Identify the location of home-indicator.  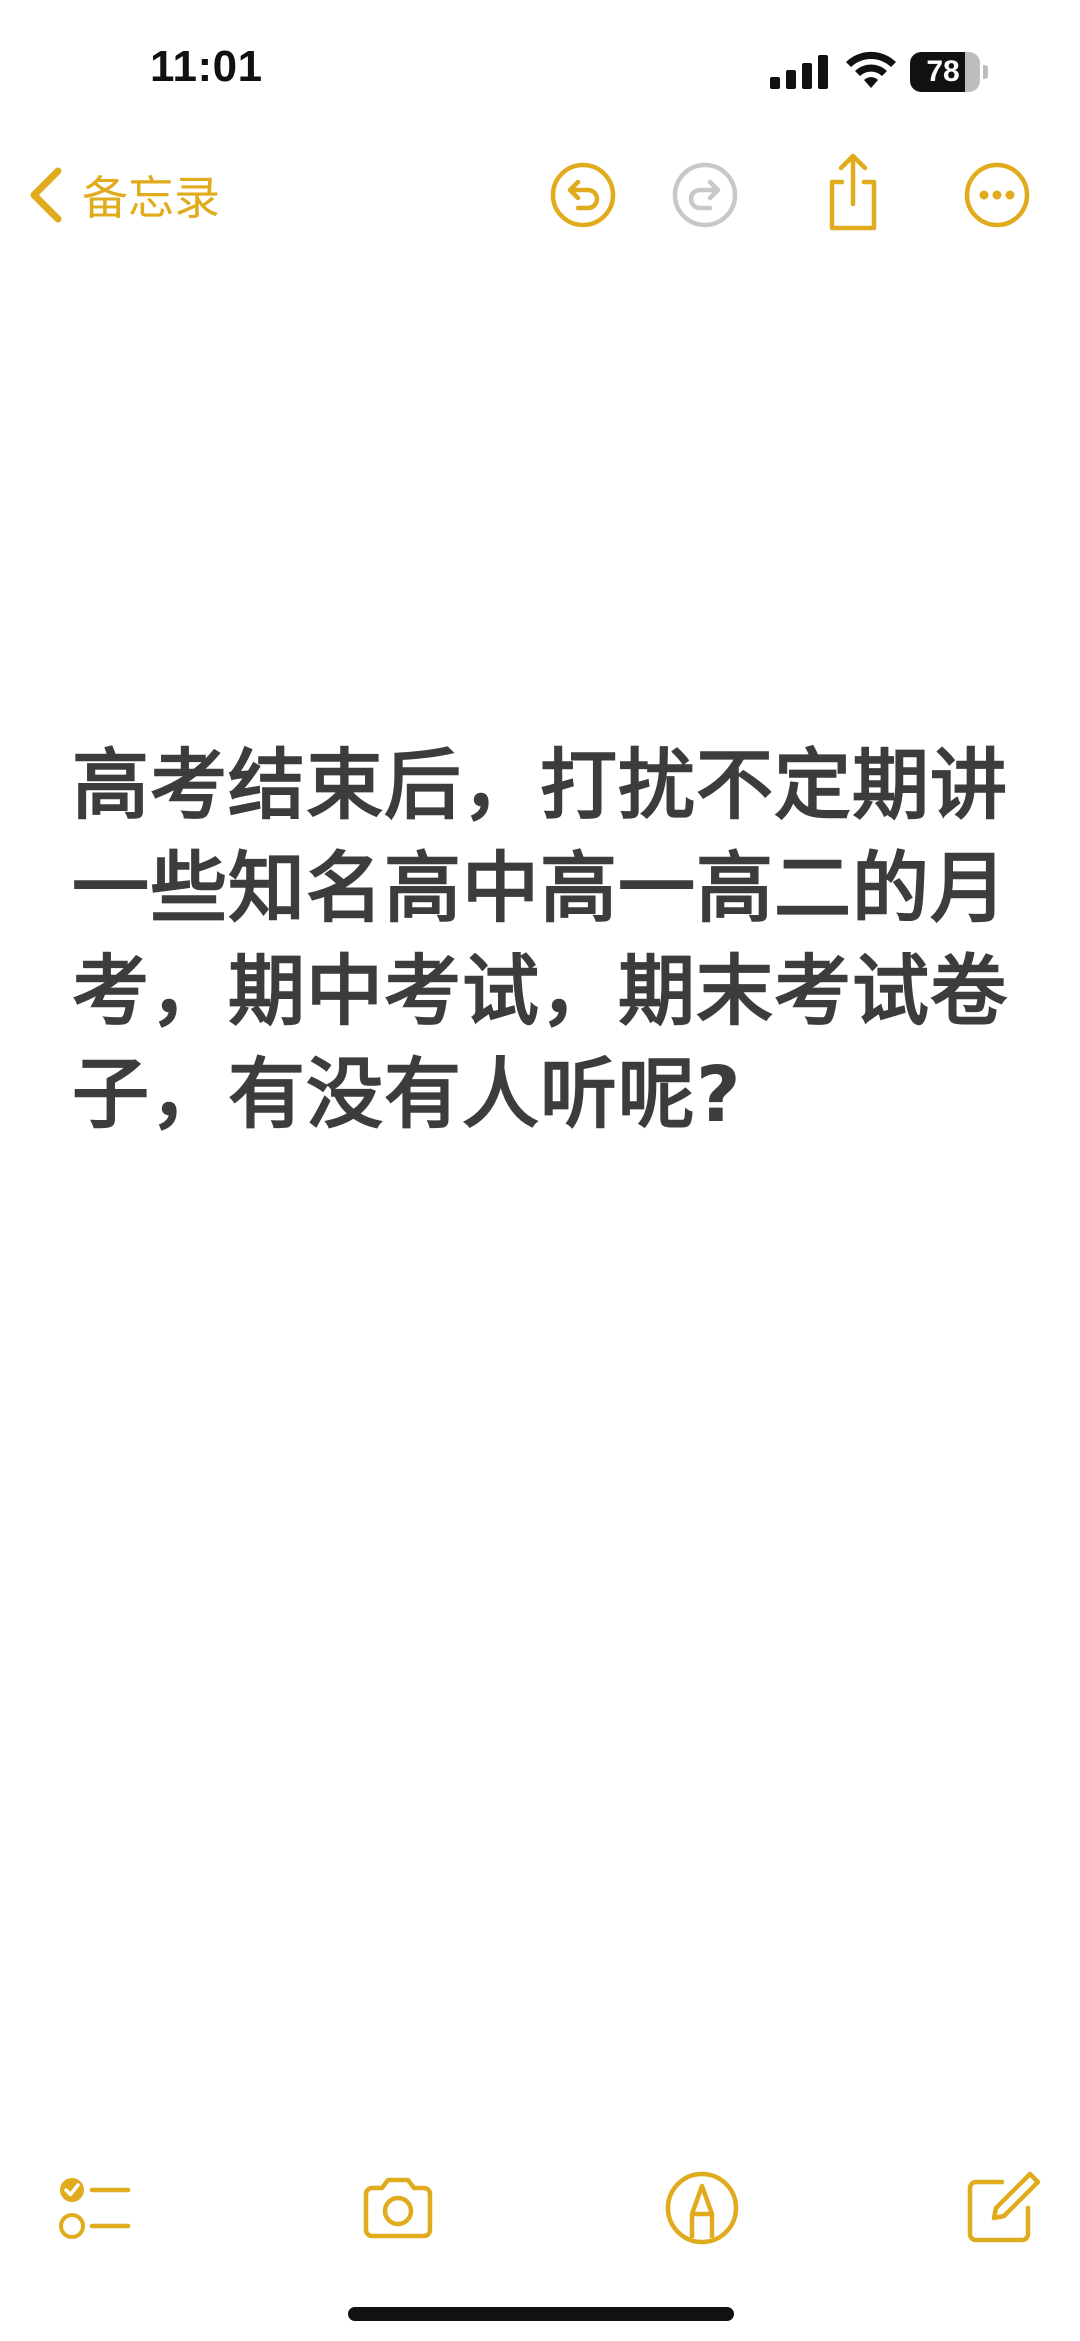
(541, 2314).